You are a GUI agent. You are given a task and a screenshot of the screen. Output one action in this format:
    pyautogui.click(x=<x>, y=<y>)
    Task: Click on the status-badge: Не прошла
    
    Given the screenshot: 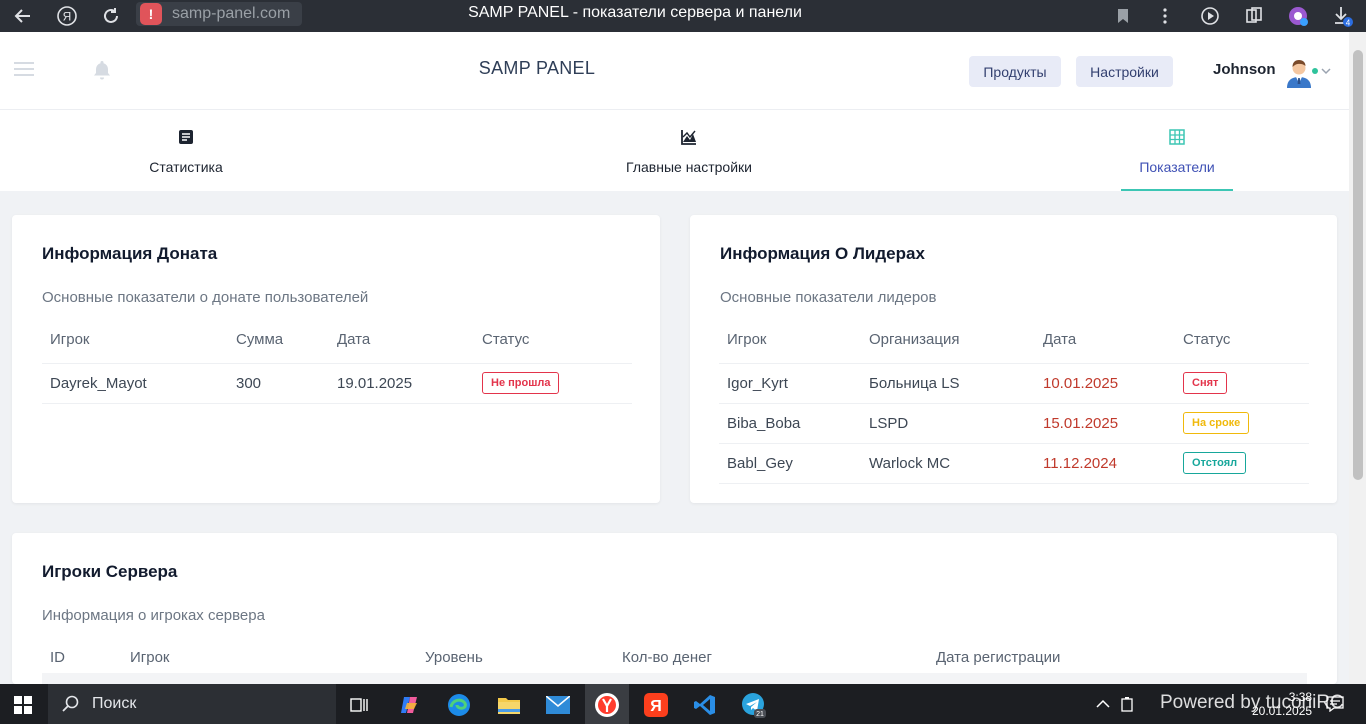 What is the action you would take?
    pyautogui.click(x=521, y=383)
    